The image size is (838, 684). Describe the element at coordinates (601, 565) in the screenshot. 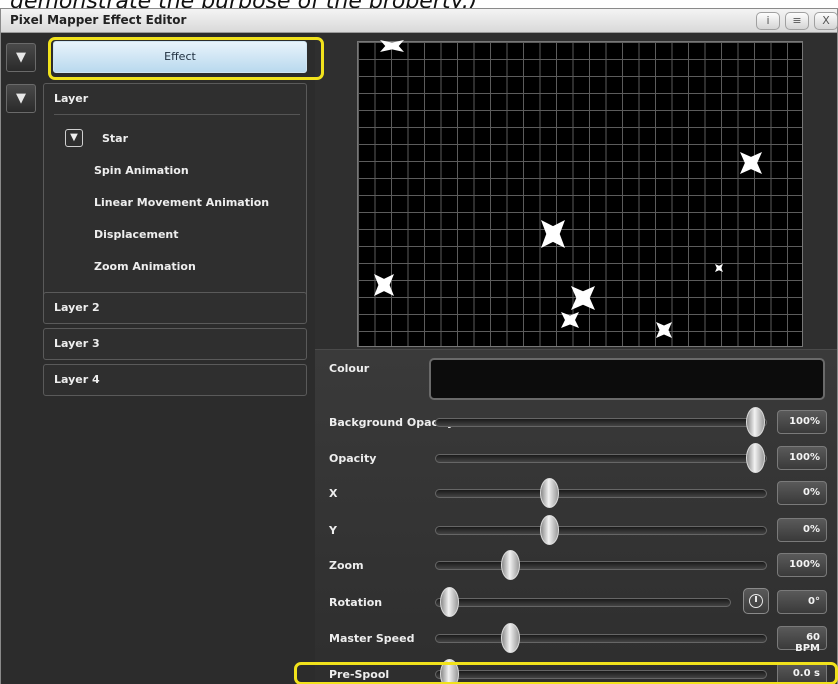

I see `zoom-slider` at that location.